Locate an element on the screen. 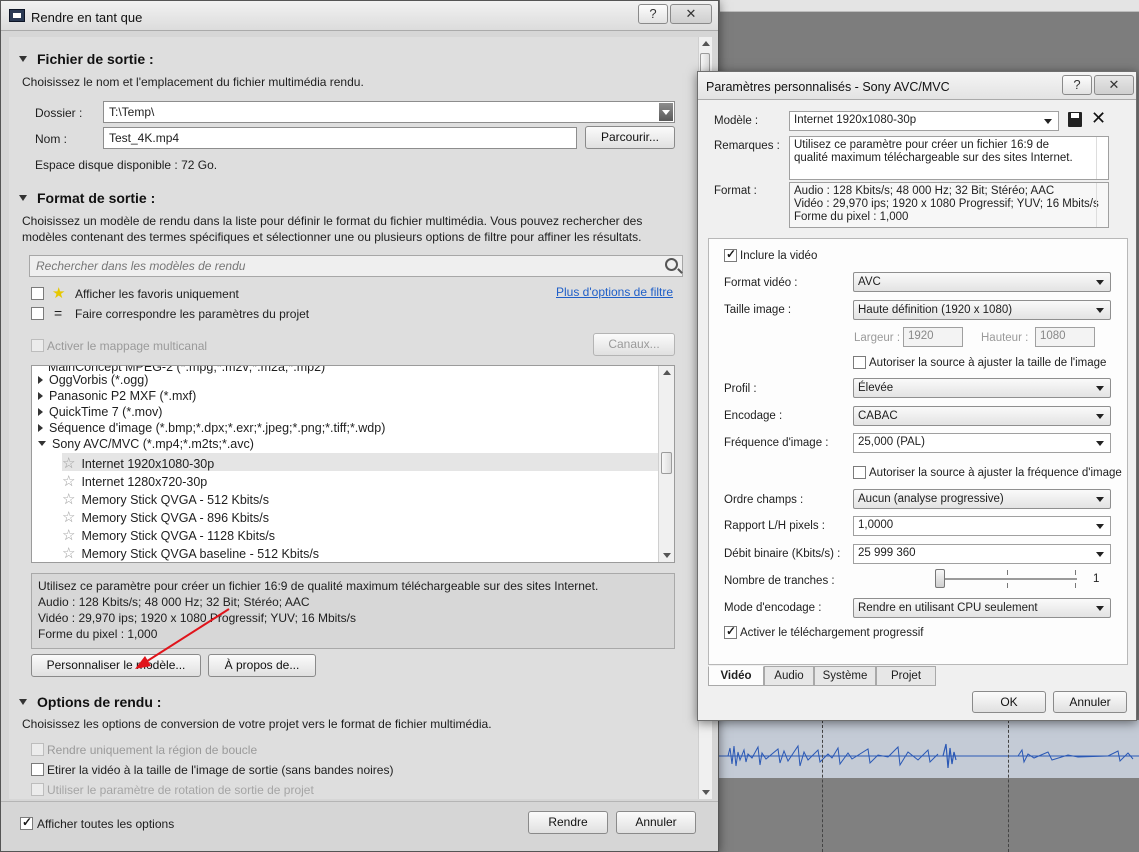  field-order-dropdown: Aucun (analyse progressive) is located at coordinates (982, 499).